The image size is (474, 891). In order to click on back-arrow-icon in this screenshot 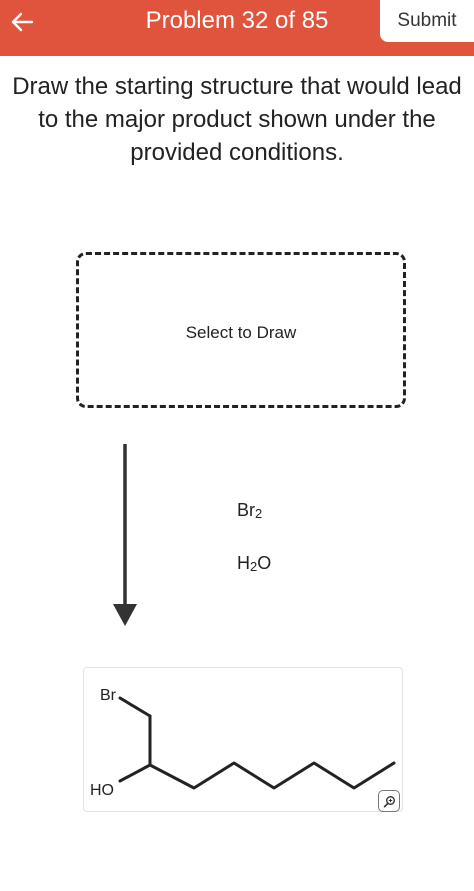, I will do `click(22, 22)`.